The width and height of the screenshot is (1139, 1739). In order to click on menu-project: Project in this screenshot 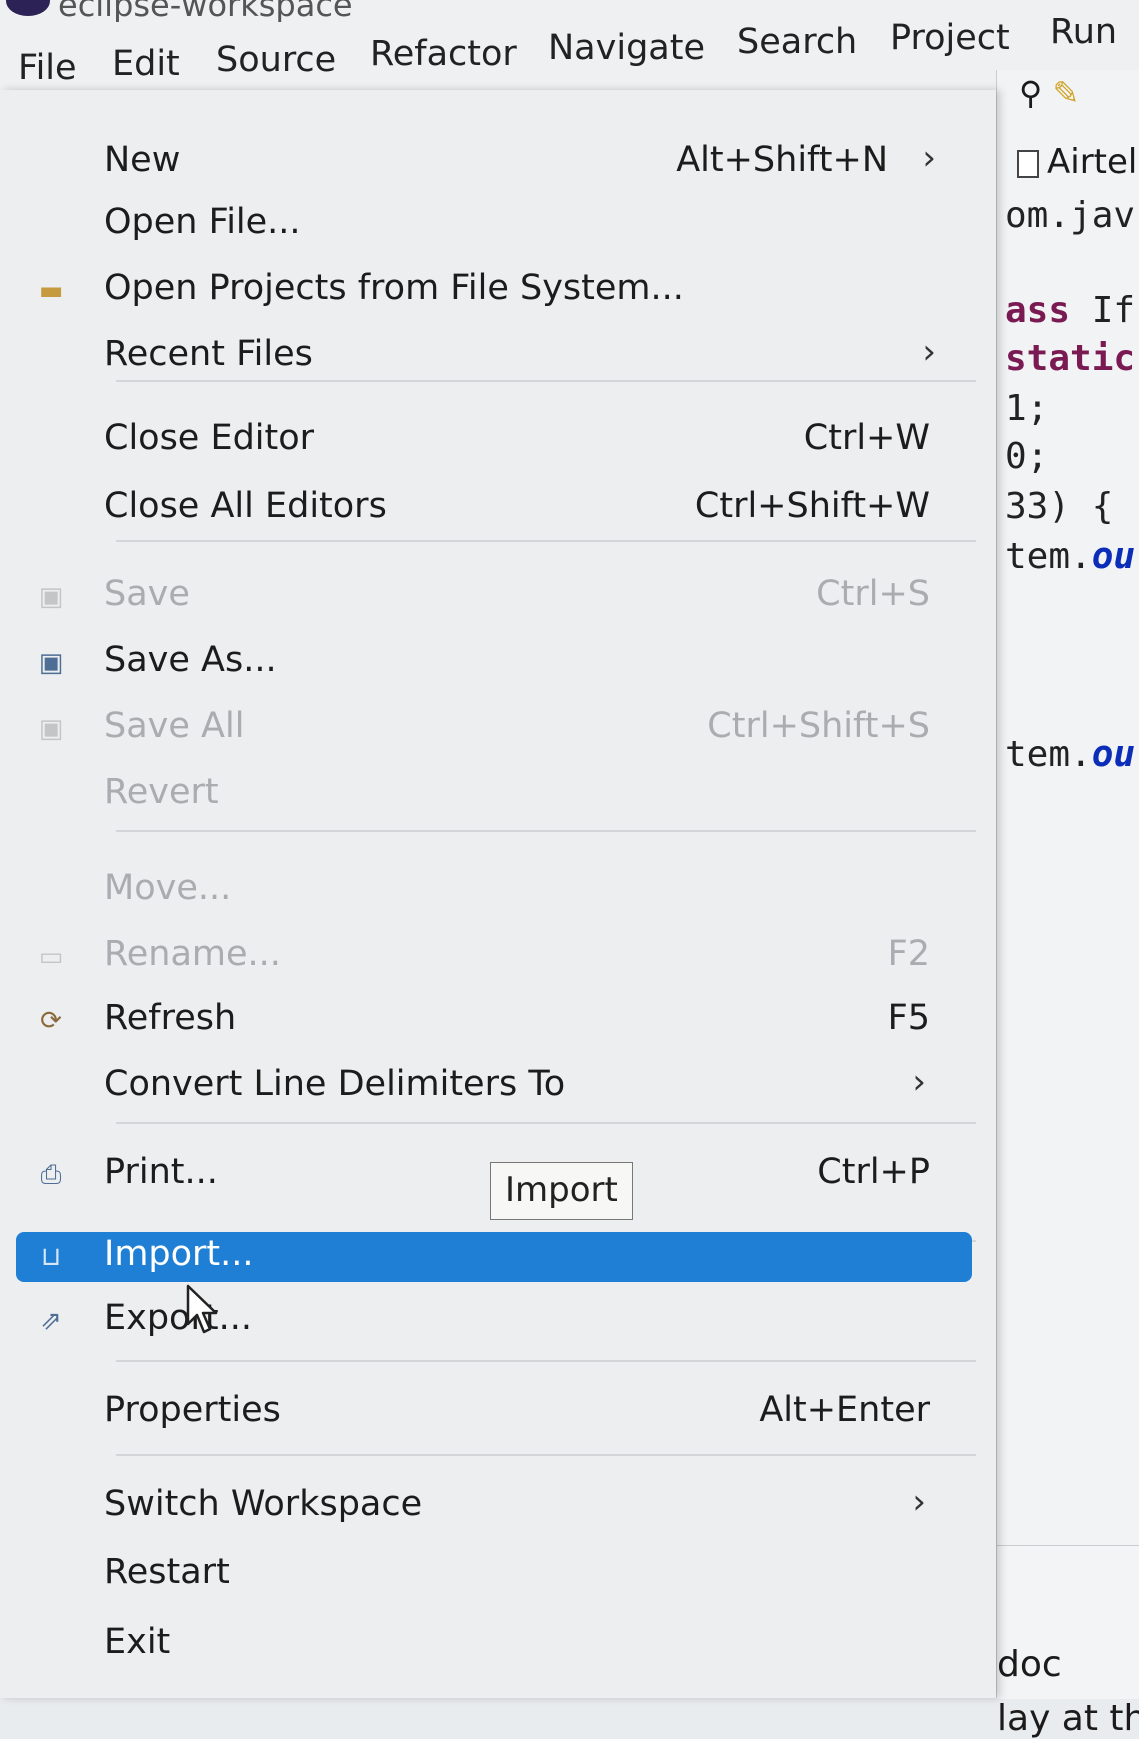, I will do `click(950, 38)`.